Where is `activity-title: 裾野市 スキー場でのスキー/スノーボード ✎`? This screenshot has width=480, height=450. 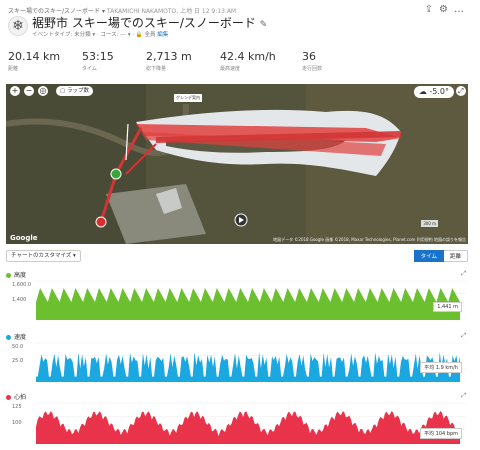
activity-title: 裾野市 スキー場でのスキー/スノーボード ✎ is located at coordinates (149, 22).